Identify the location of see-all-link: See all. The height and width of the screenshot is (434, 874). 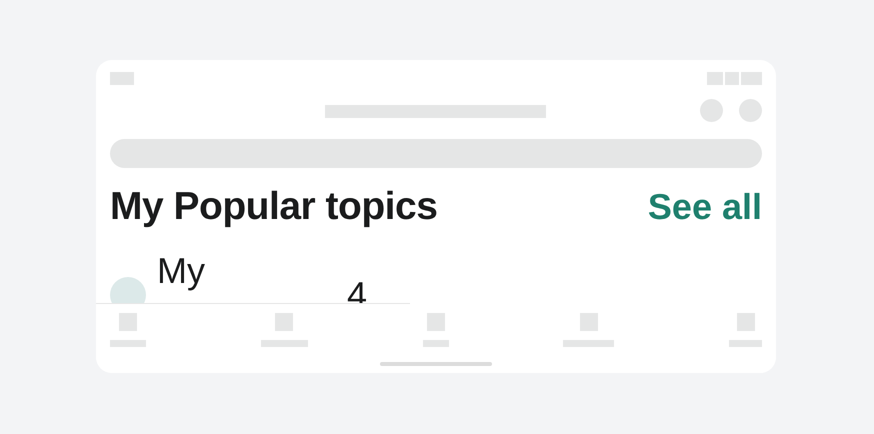
(705, 207).